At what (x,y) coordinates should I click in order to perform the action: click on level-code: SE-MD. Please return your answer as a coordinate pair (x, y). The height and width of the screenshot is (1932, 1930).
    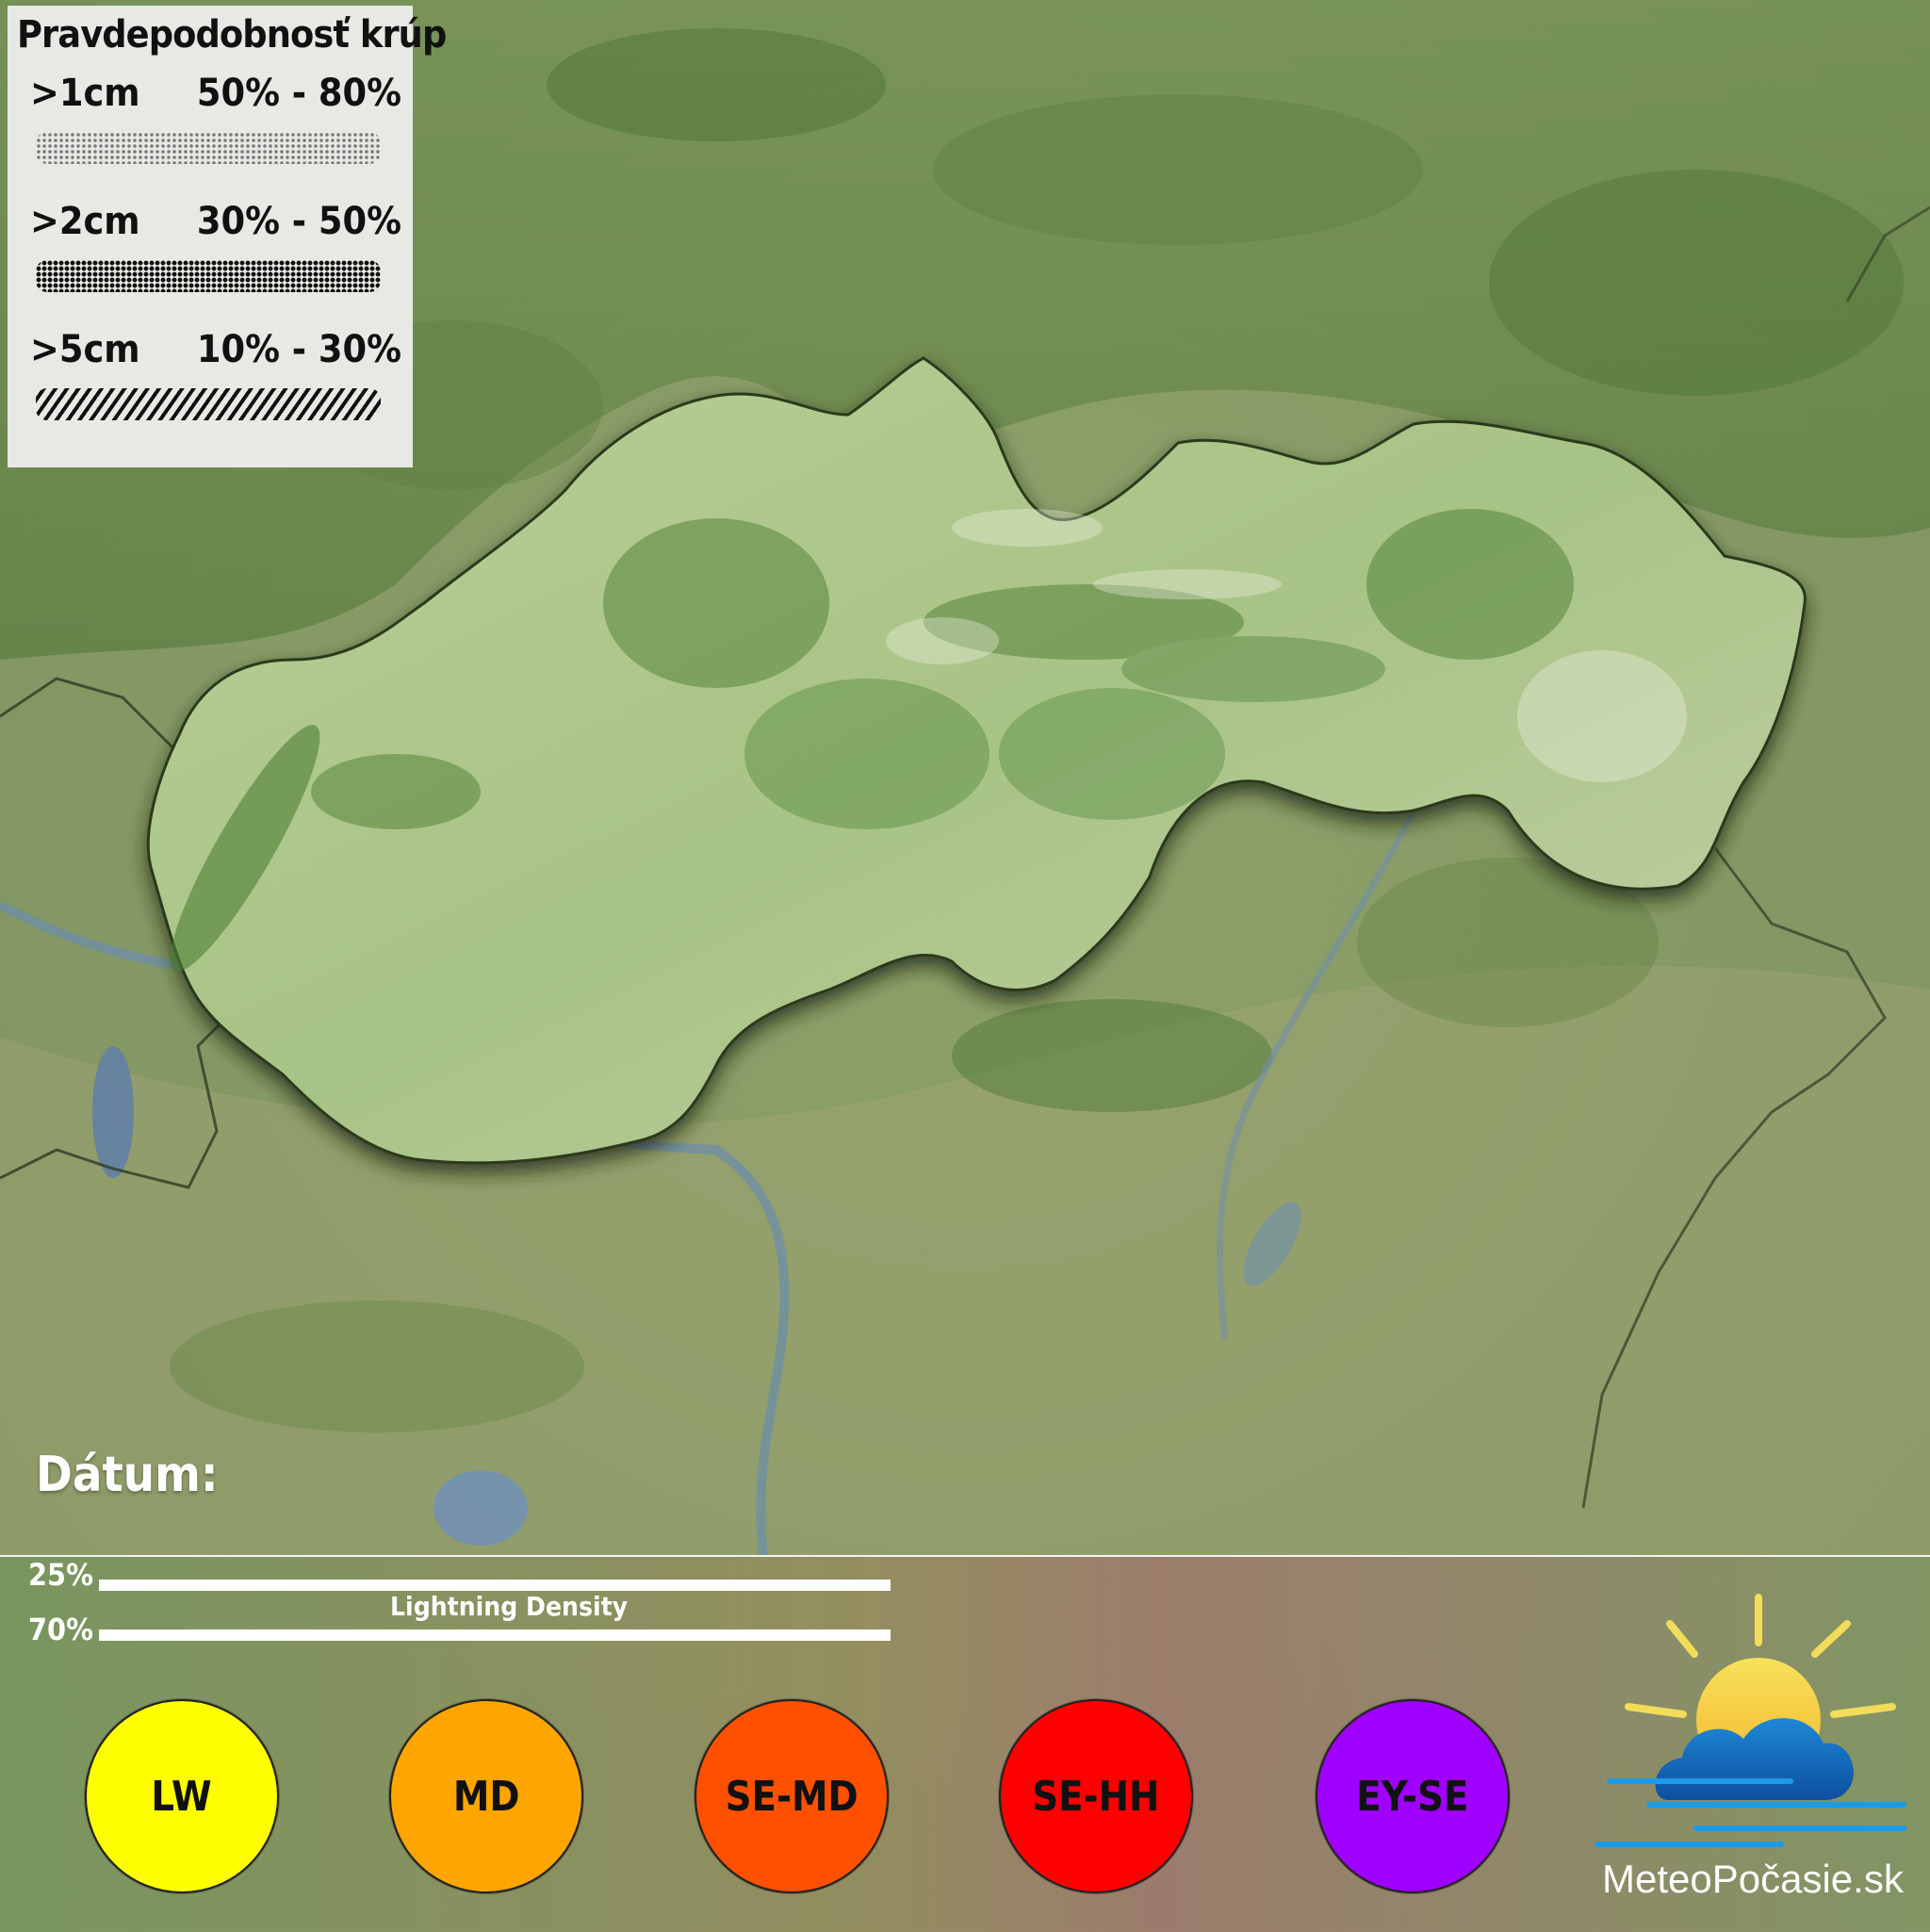
    Looking at the image, I should click on (792, 1796).